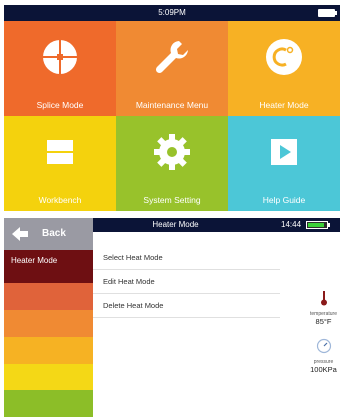 The height and width of the screenshot is (417, 344). I want to click on tile-heater-mode: Heater Mode, so click(284, 68).